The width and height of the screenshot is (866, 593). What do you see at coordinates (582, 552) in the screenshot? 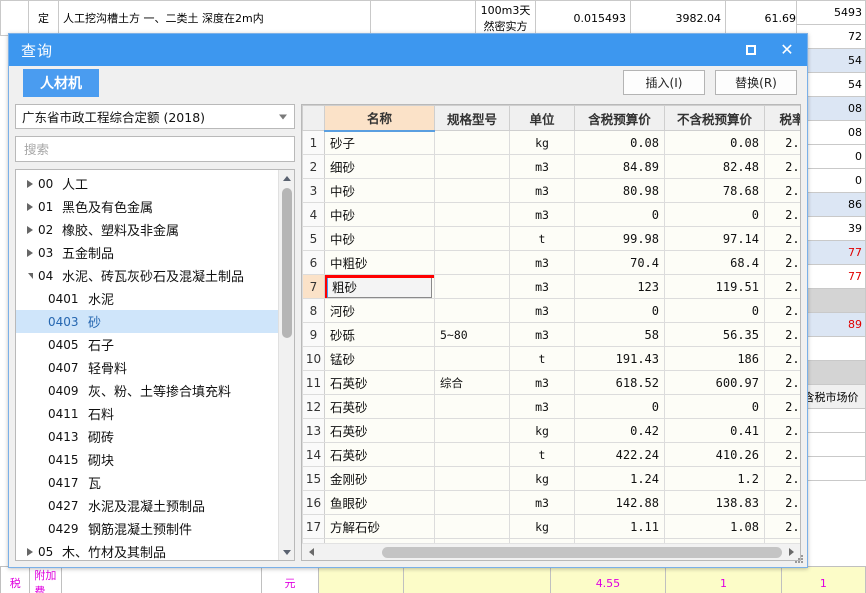
I see `table-scrollbar-thumb` at bounding box center [582, 552].